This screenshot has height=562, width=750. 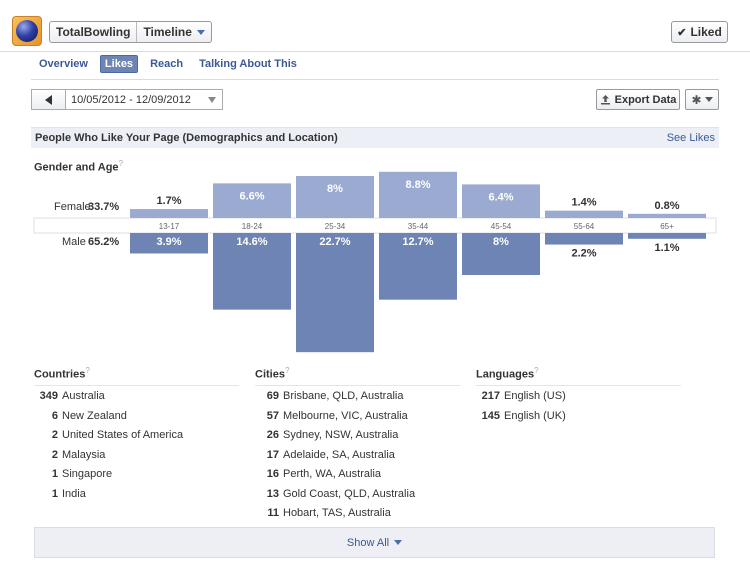 I want to click on cities-title: Cities, so click(x=270, y=374).